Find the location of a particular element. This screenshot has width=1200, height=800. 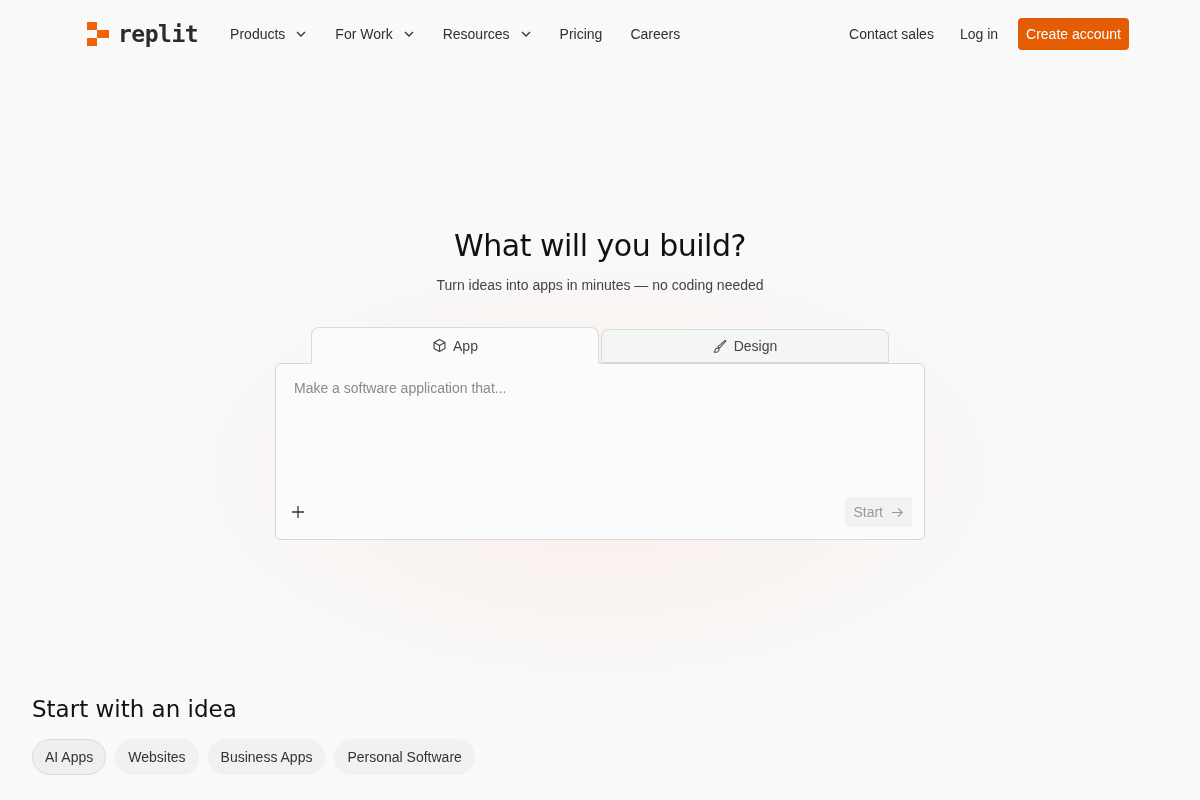

nav-link: Careers is located at coordinates (655, 34).